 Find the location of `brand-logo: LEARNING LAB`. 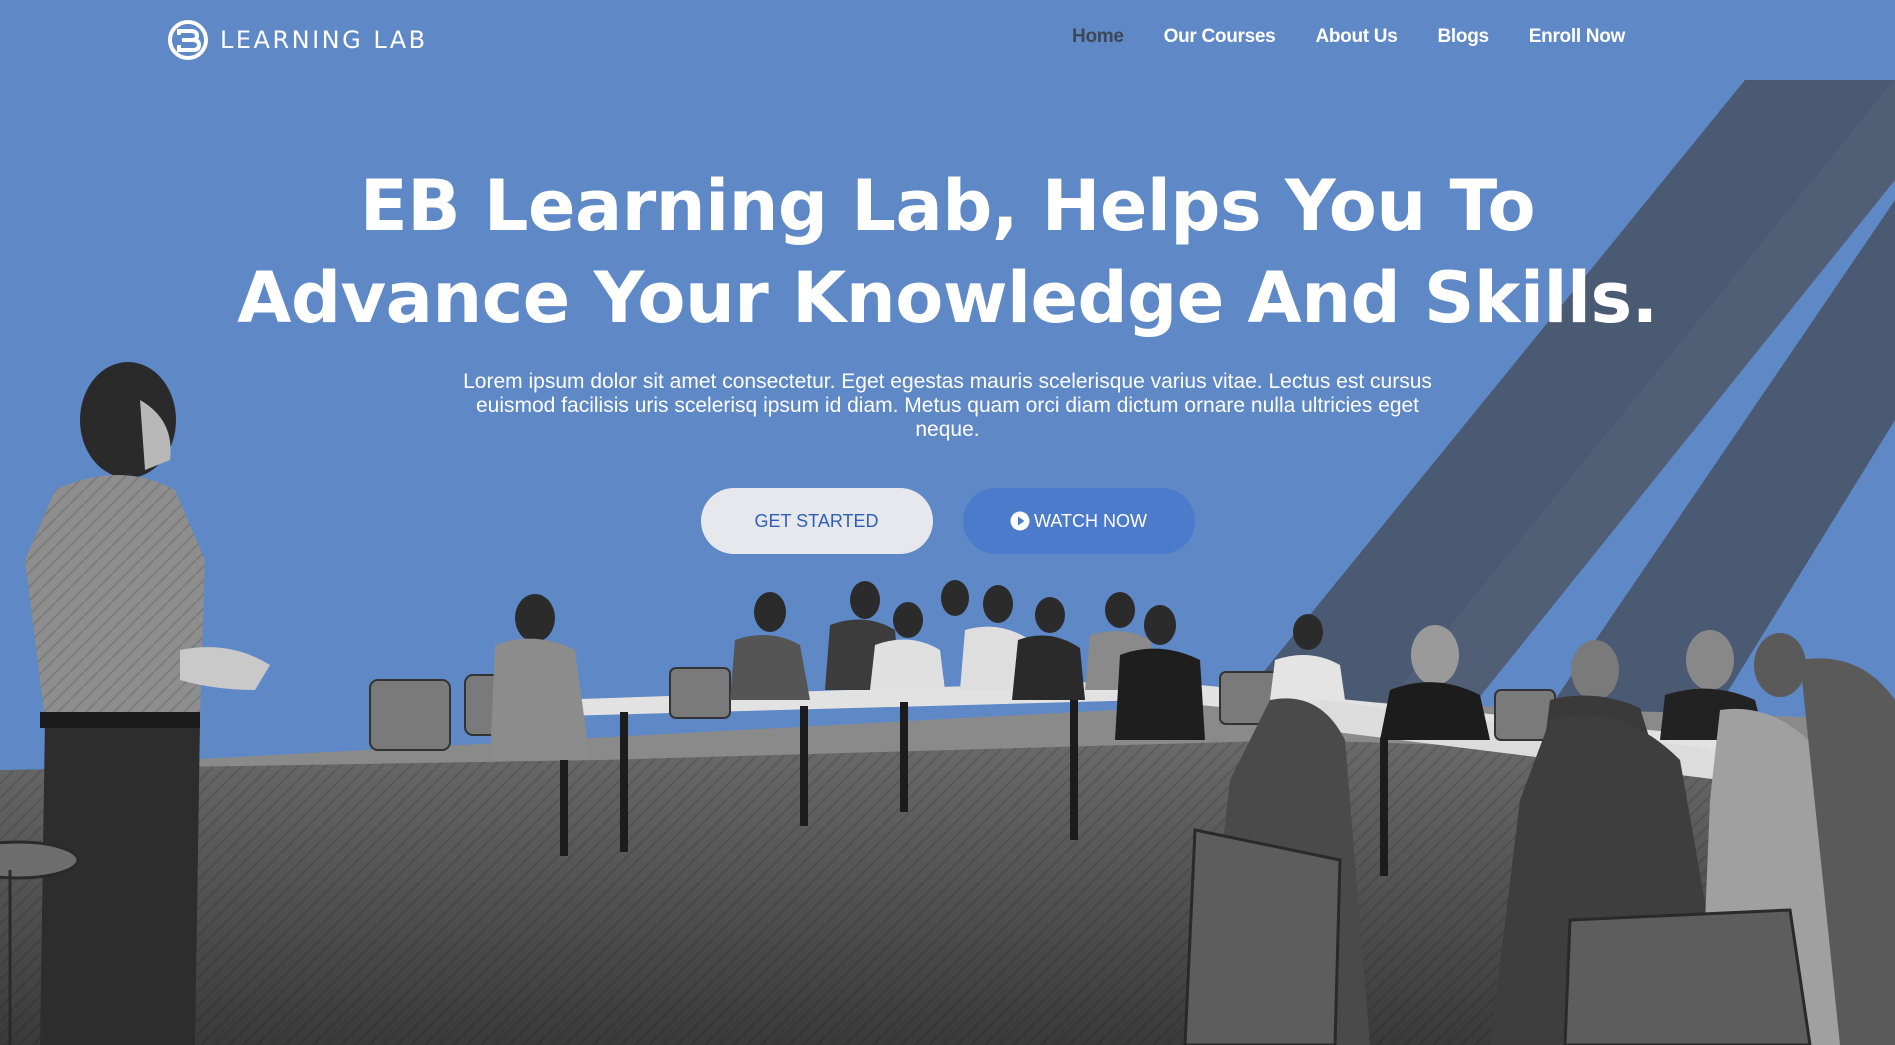

brand-logo: LEARNING LAB is located at coordinates (297, 40).